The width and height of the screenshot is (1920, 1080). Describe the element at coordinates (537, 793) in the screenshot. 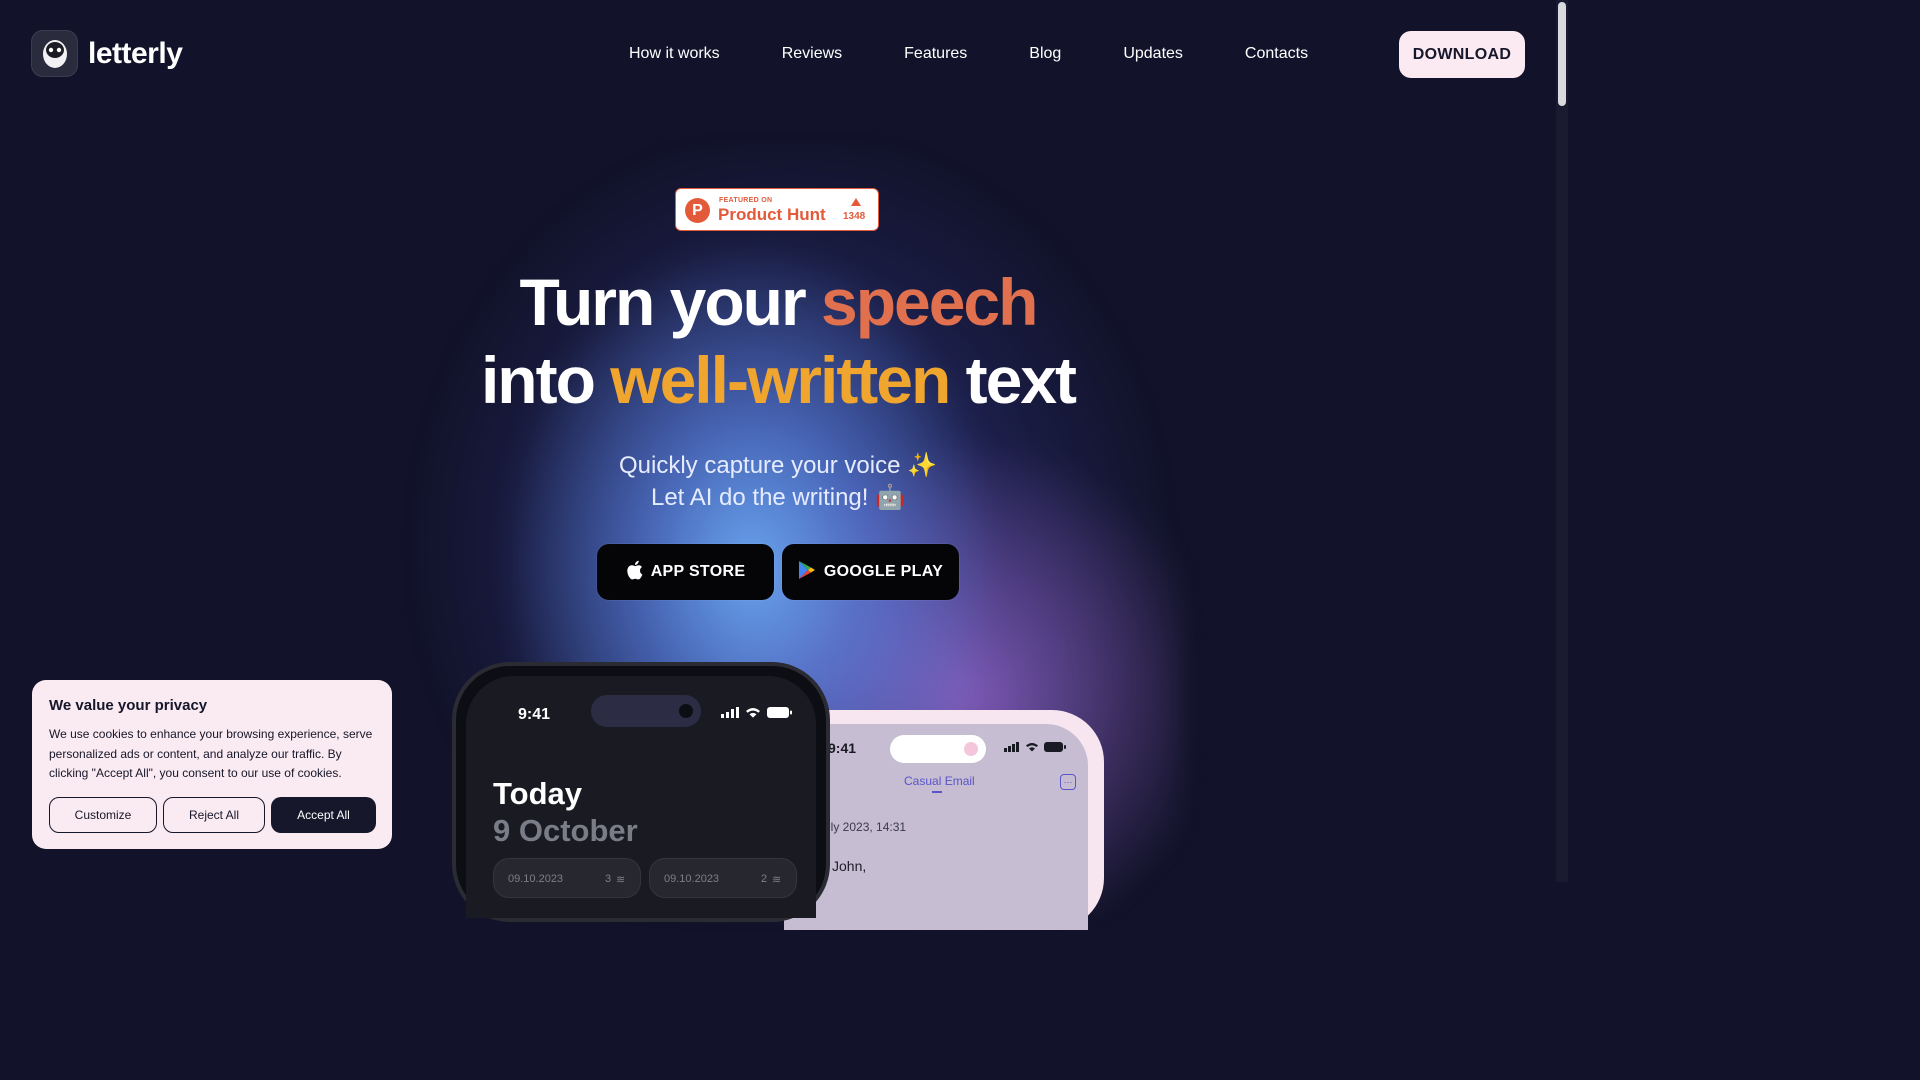

I see `phone-dark-title: Today` at that location.